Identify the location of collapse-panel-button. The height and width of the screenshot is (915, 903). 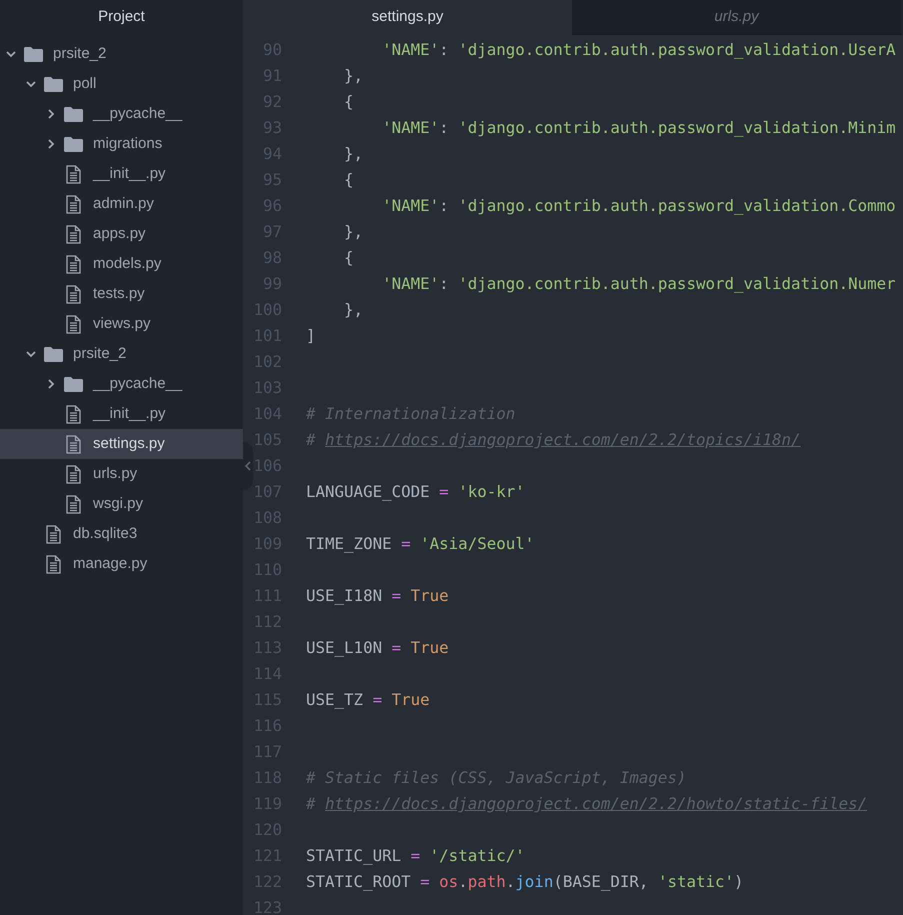
(248, 466).